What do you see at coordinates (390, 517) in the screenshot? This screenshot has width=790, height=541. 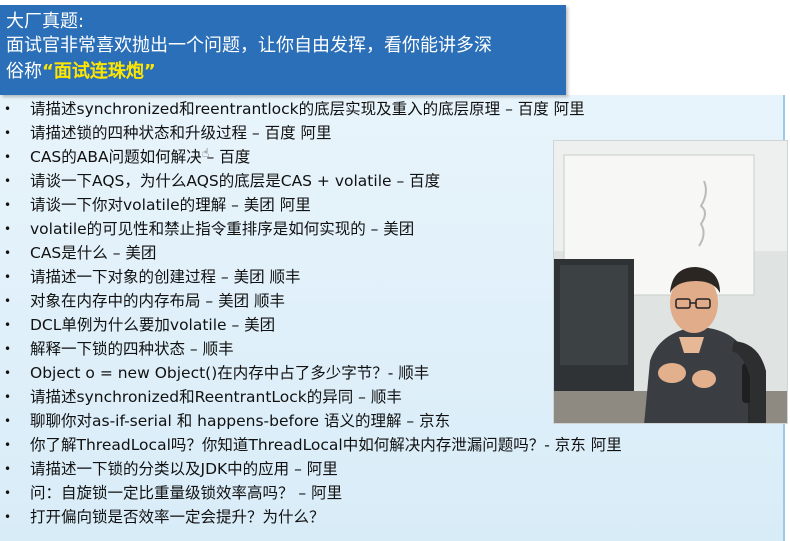 I see `question-item: • 打开偏向锁是否效率一定会提升？为什么？` at bounding box center [390, 517].